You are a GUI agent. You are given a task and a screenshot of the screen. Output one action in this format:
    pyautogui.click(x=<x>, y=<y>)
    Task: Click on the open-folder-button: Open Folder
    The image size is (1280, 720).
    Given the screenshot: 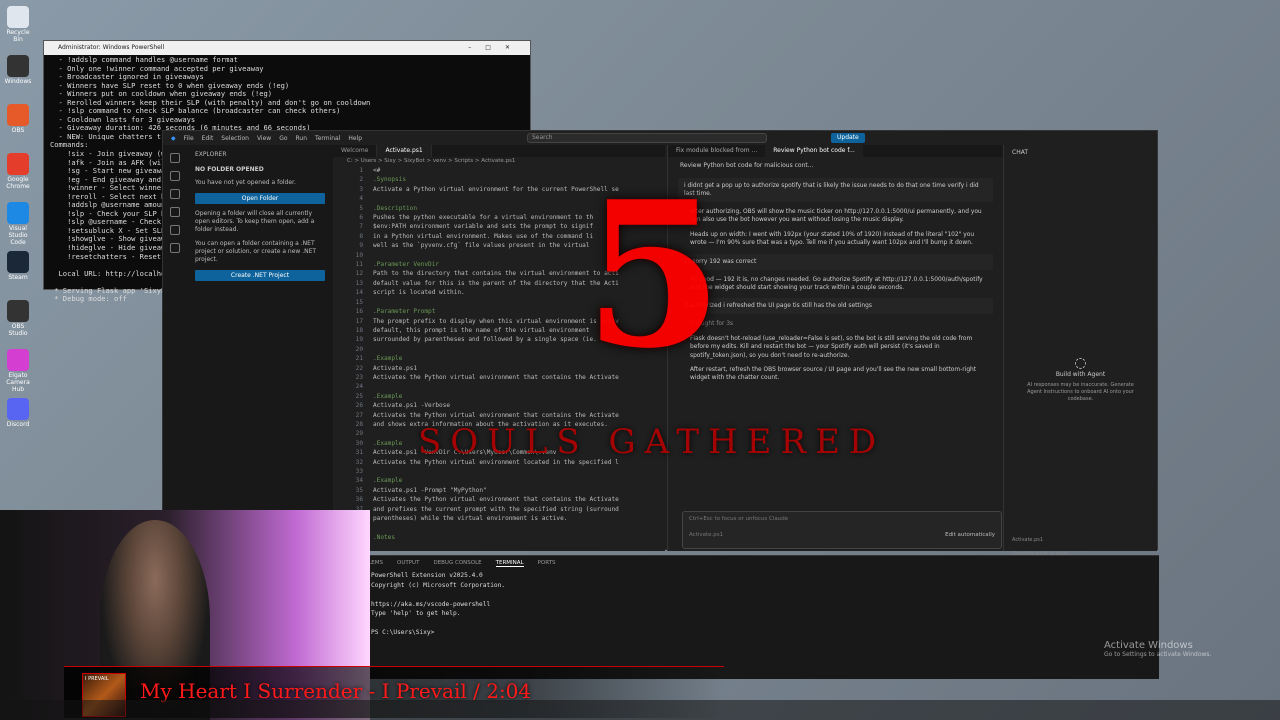 What is the action you would take?
    pyautogui.click(x=260, y=198)
    